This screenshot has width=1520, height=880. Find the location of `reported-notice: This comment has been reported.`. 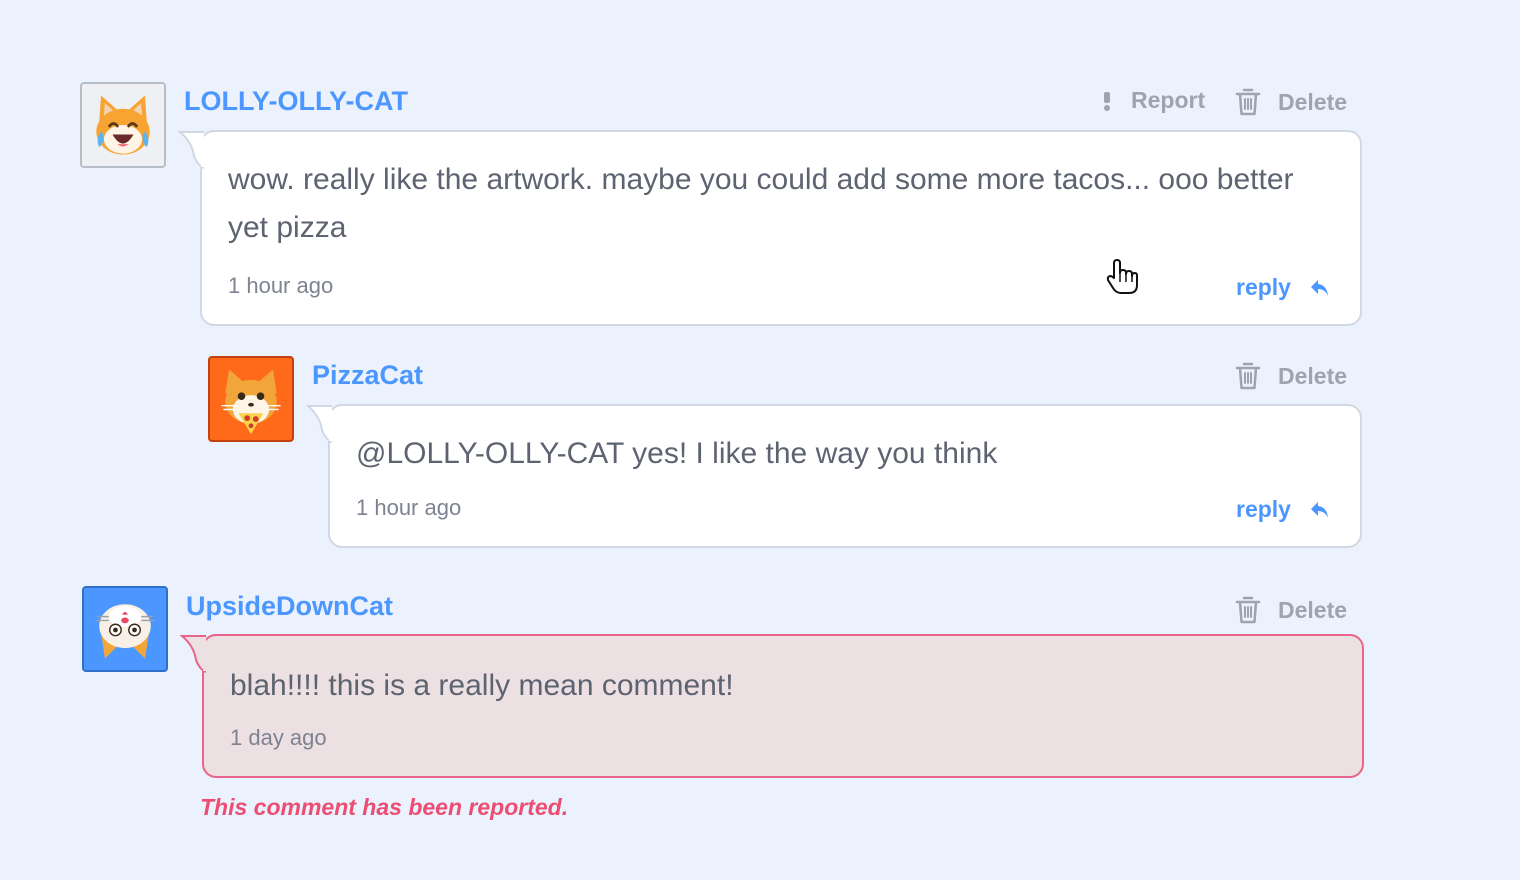

reported-notice: This comment has been reported. is located at coordinates (384, 807).